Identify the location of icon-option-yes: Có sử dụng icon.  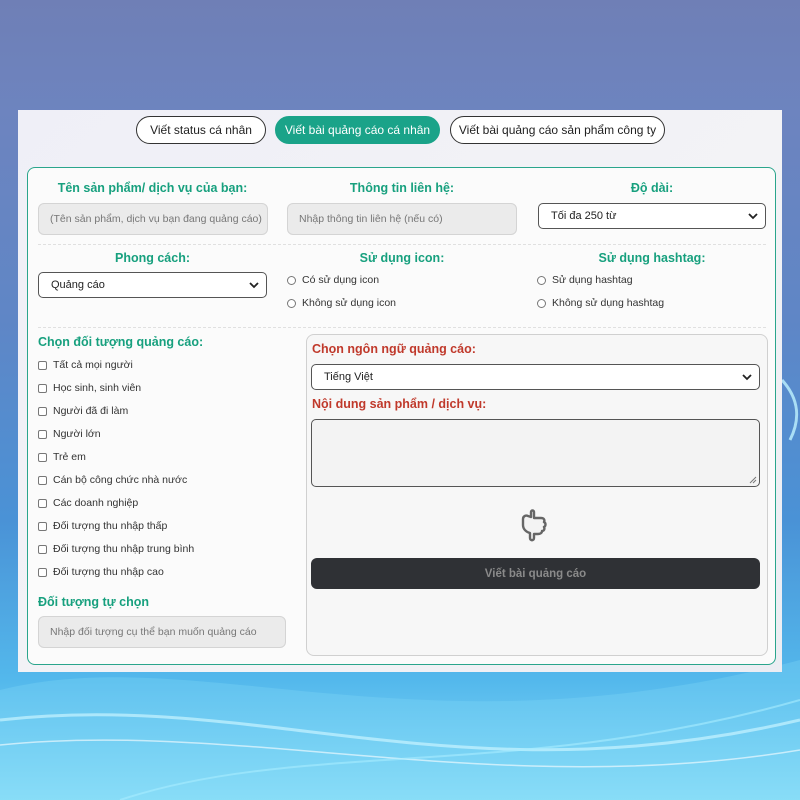
(333, 280).